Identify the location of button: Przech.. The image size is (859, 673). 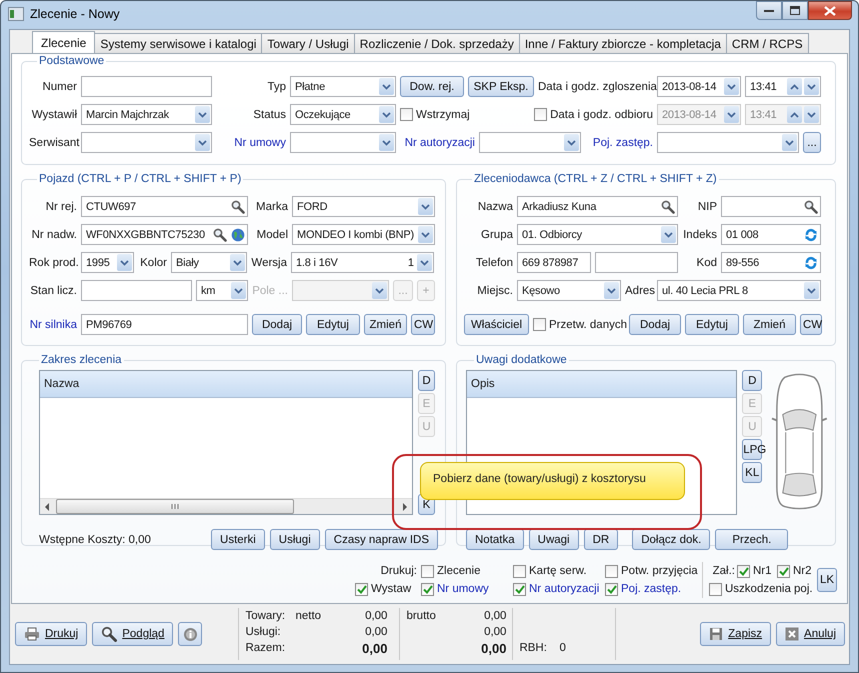
(751, 539).